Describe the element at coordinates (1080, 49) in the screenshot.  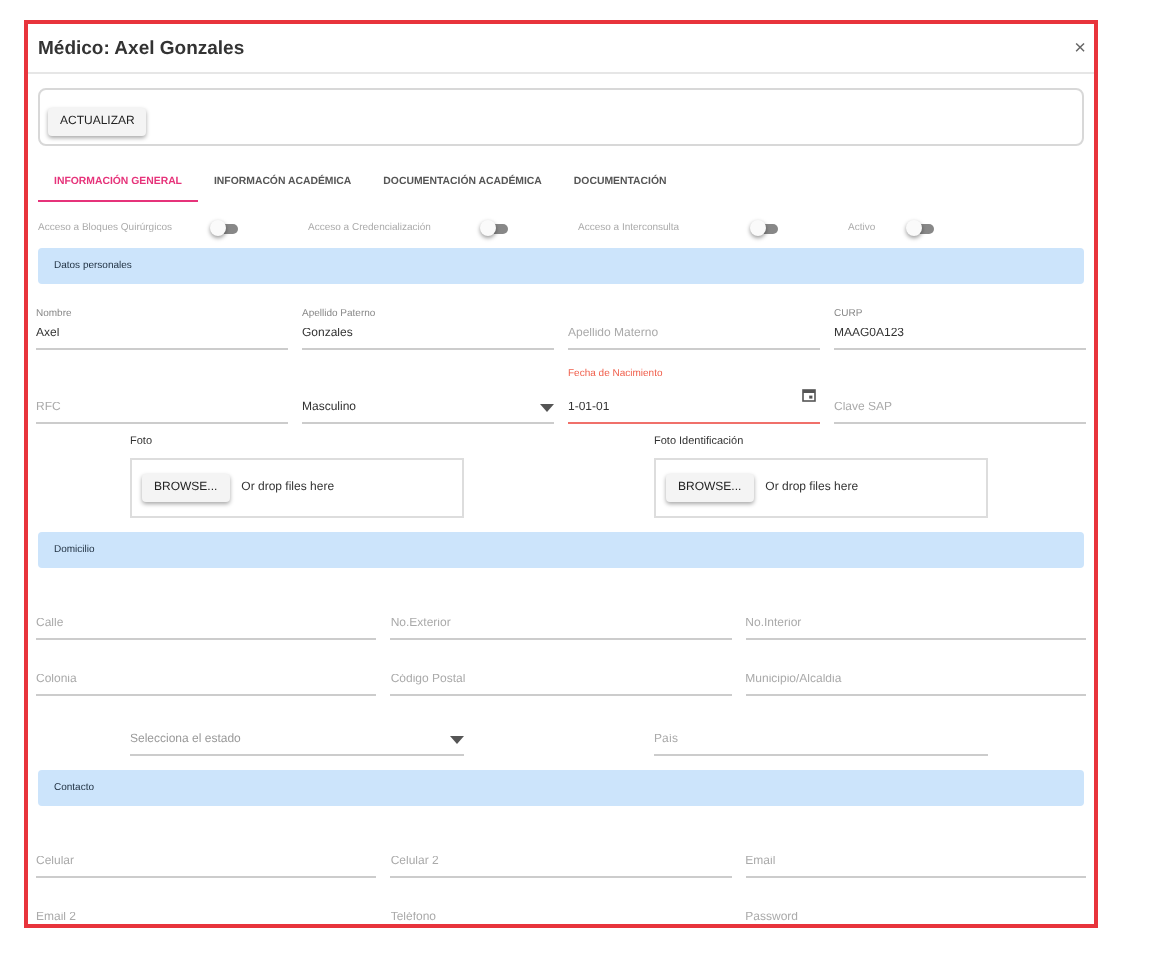
I see `close-button: ×` at that location.